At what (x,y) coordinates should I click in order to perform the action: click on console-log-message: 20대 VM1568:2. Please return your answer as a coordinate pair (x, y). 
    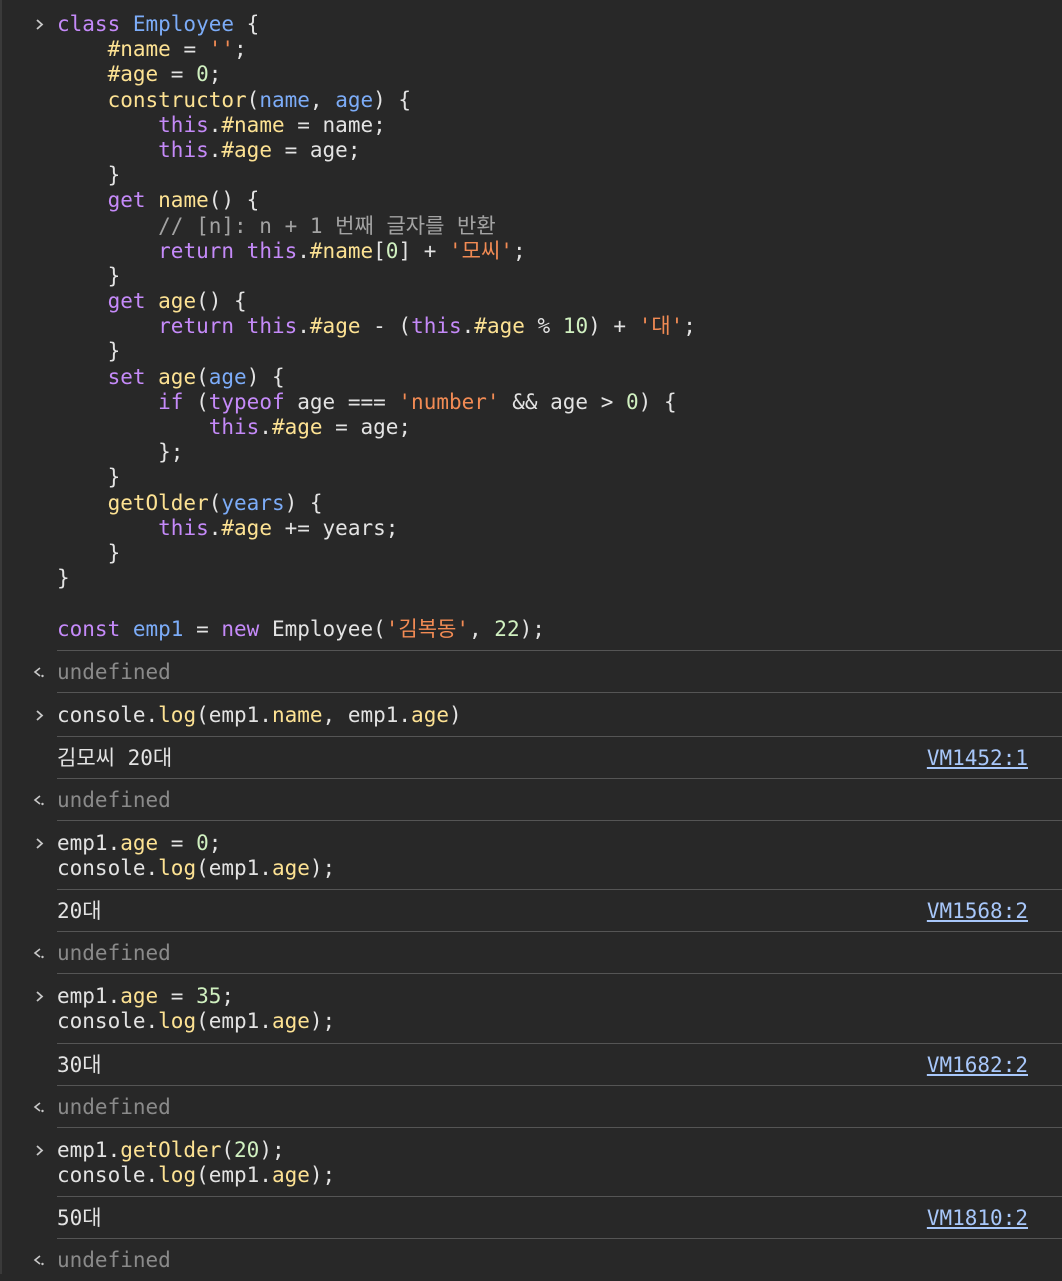
    Looking at the image, I should click on (559, 910).